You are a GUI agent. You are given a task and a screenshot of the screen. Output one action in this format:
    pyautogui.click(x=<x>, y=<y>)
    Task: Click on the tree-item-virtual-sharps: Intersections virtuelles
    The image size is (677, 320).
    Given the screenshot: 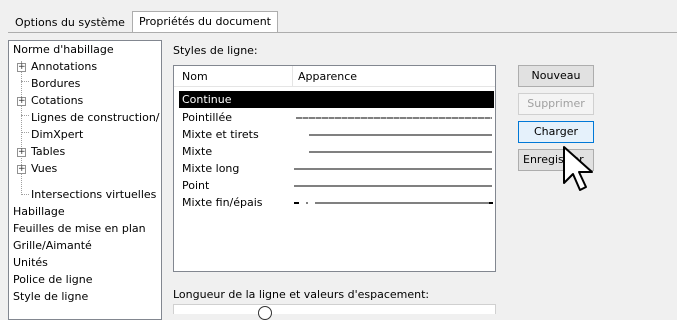 What is the action you would take?
    pyautogui.click(x=93, y=194)
    